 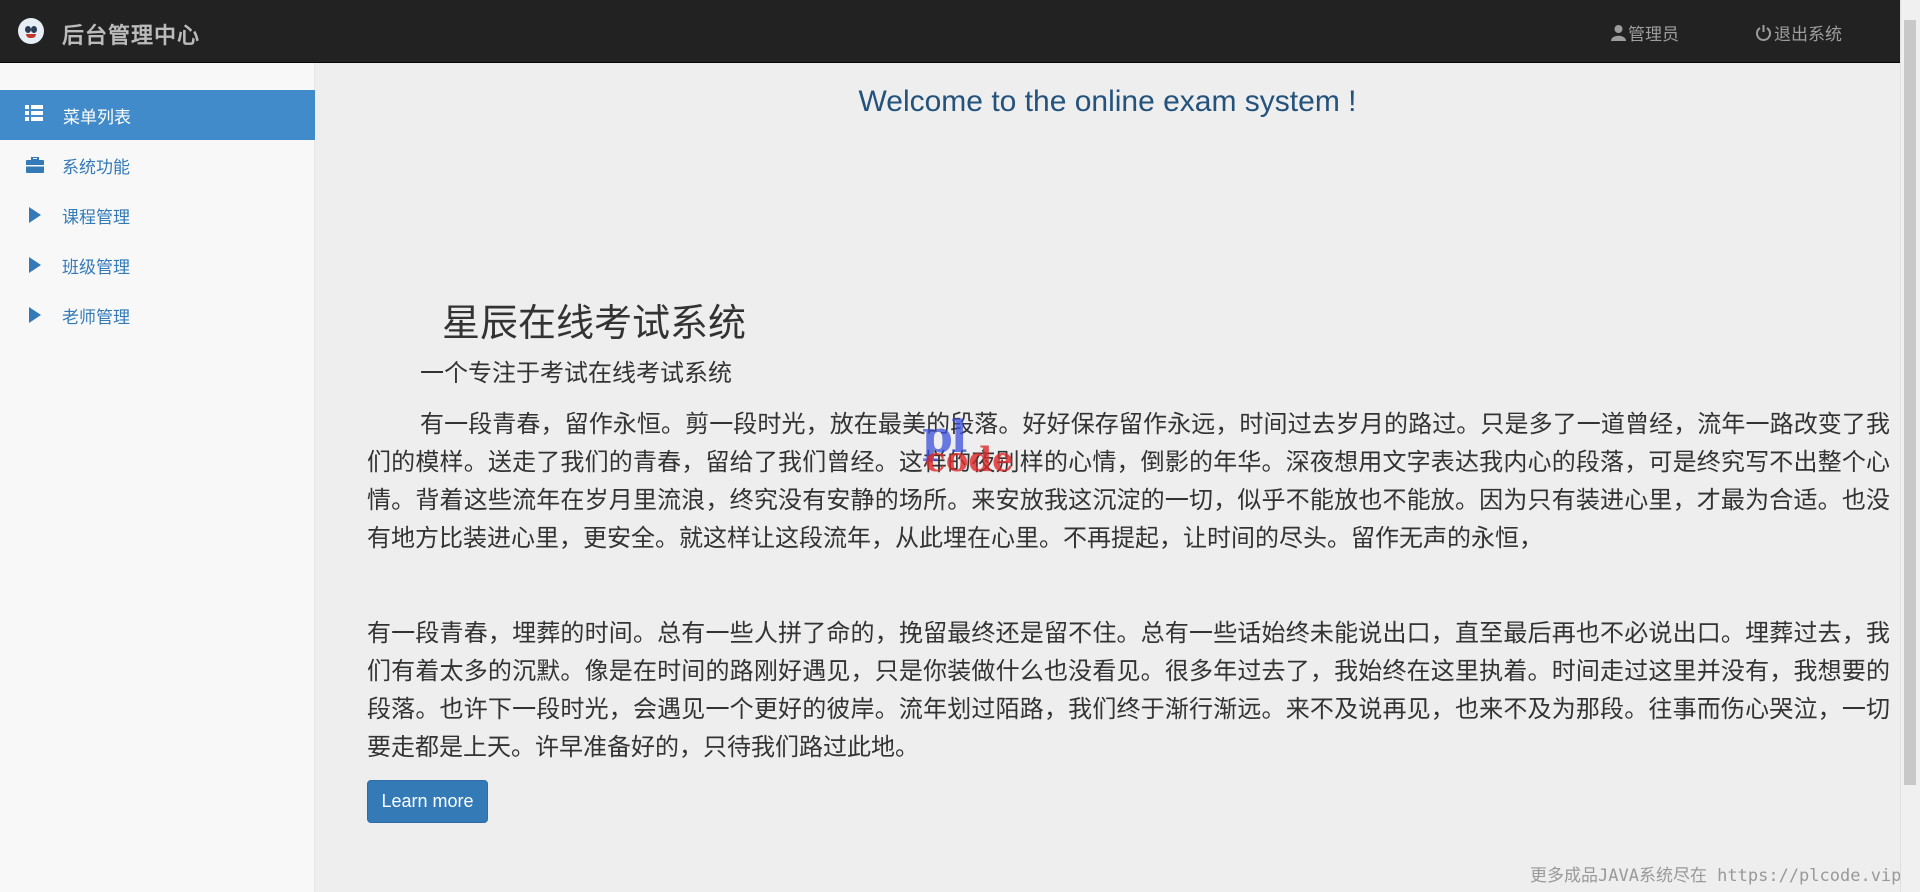 I want to click on vertical-scrollbar, so click(x=1910, y=446).